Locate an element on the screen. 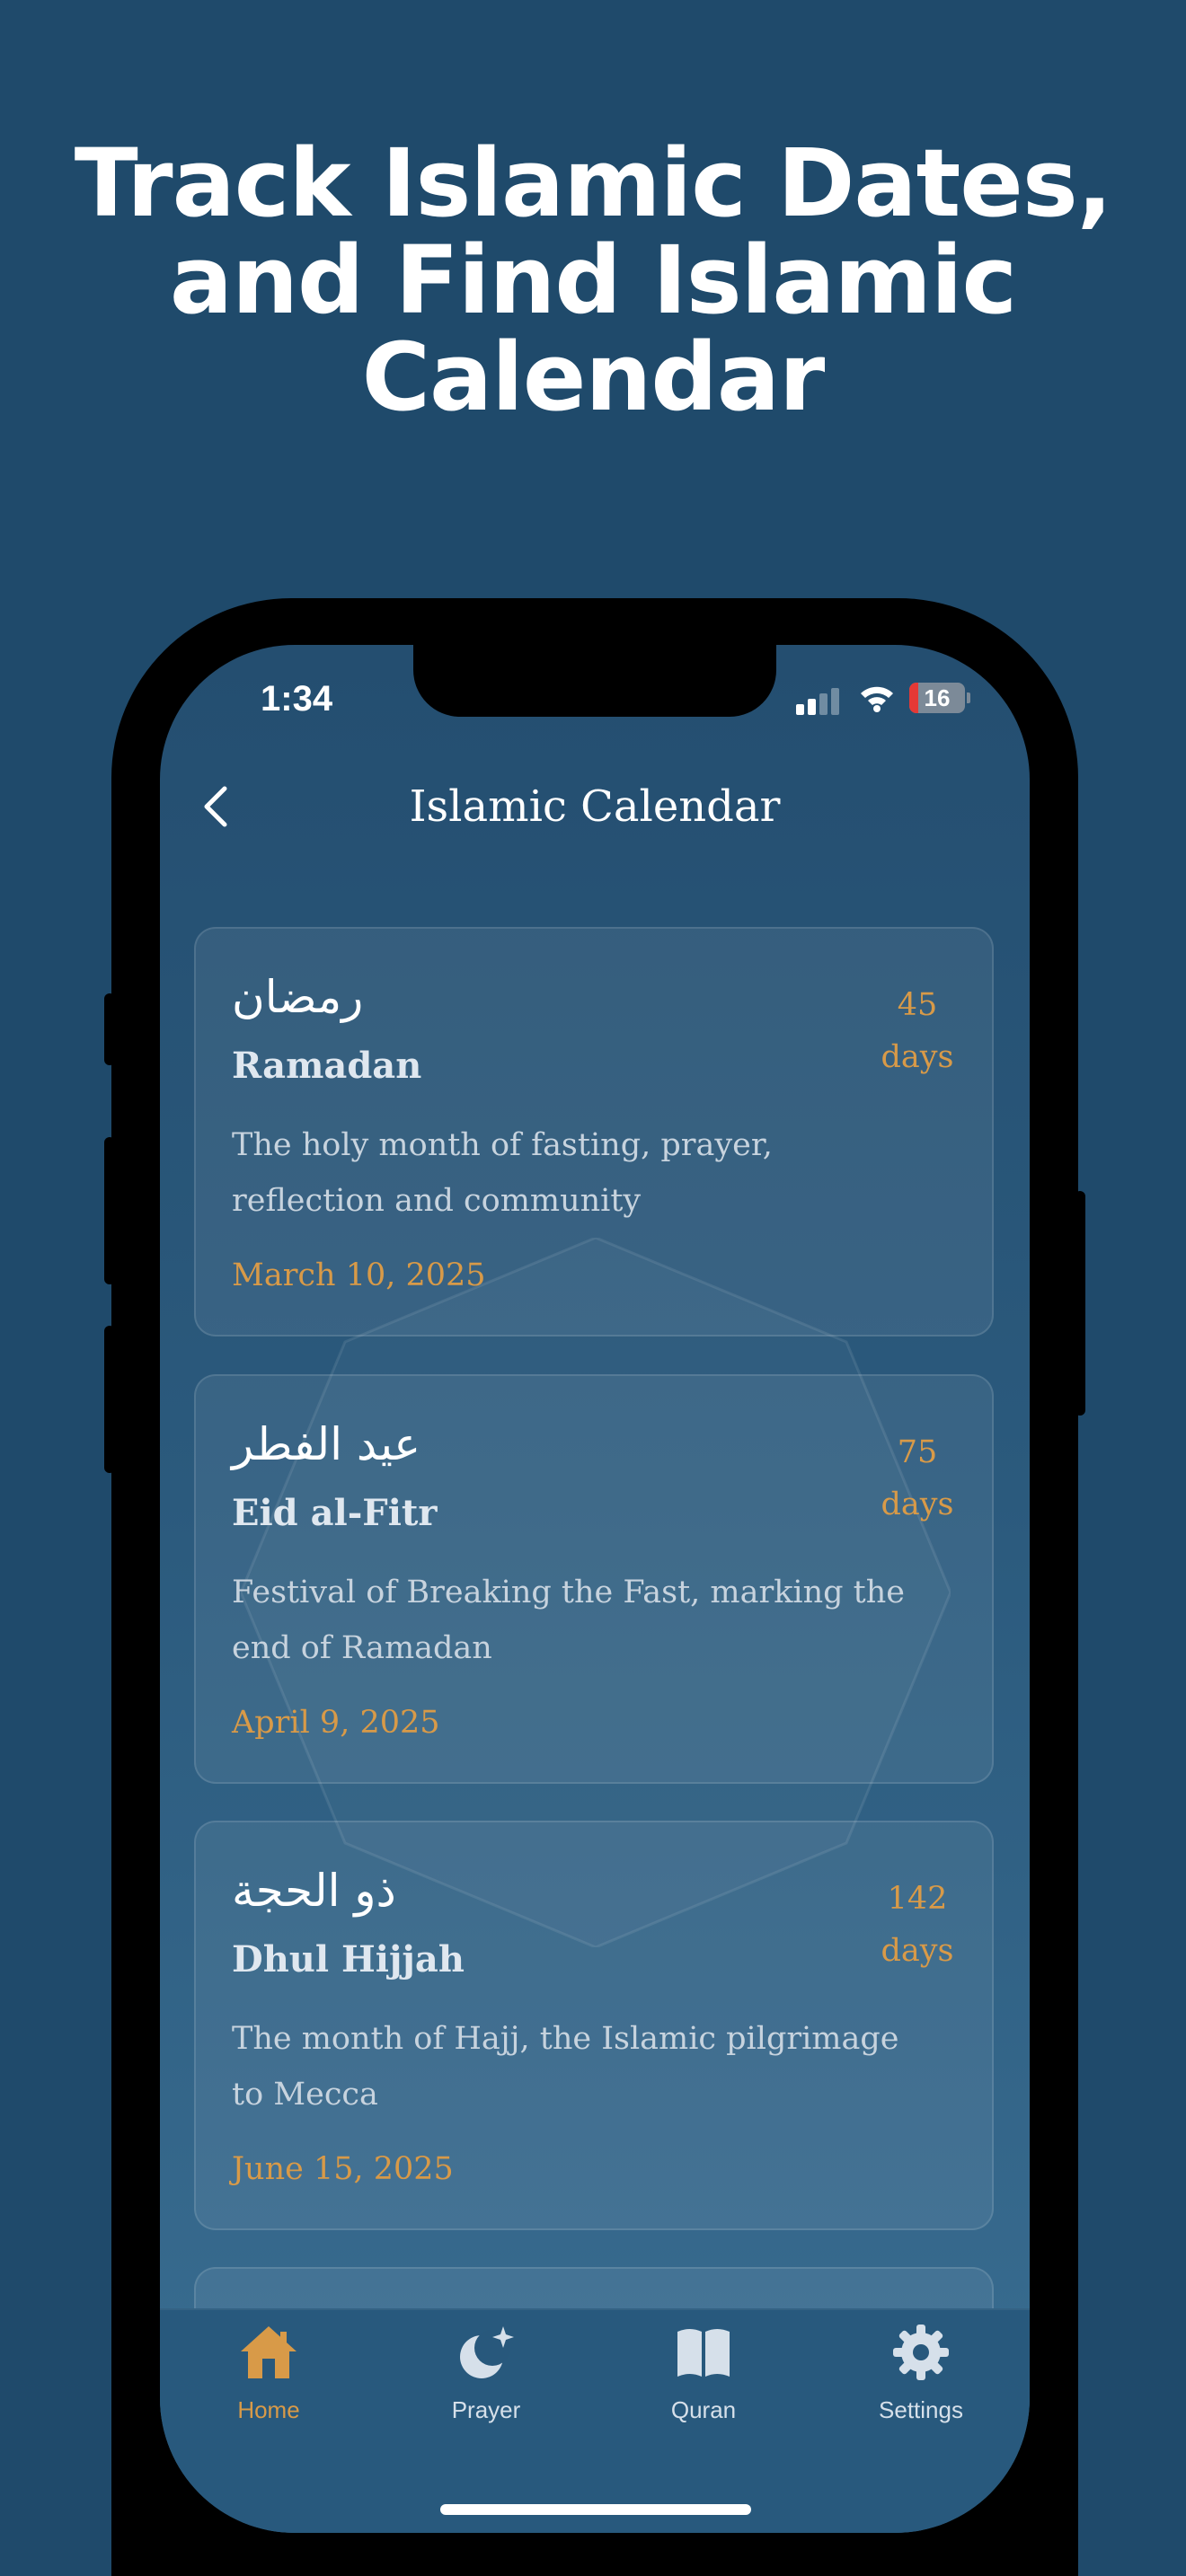  tab-prayer: Prayer is located at coordinates (486, 2377).